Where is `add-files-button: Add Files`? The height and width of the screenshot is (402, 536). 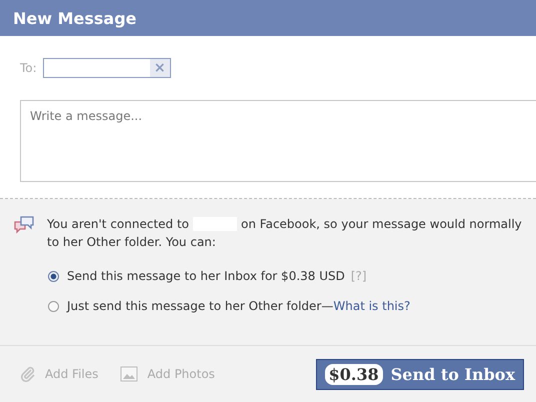
add-files-button: Add Files is located at coordinates (59, 374).